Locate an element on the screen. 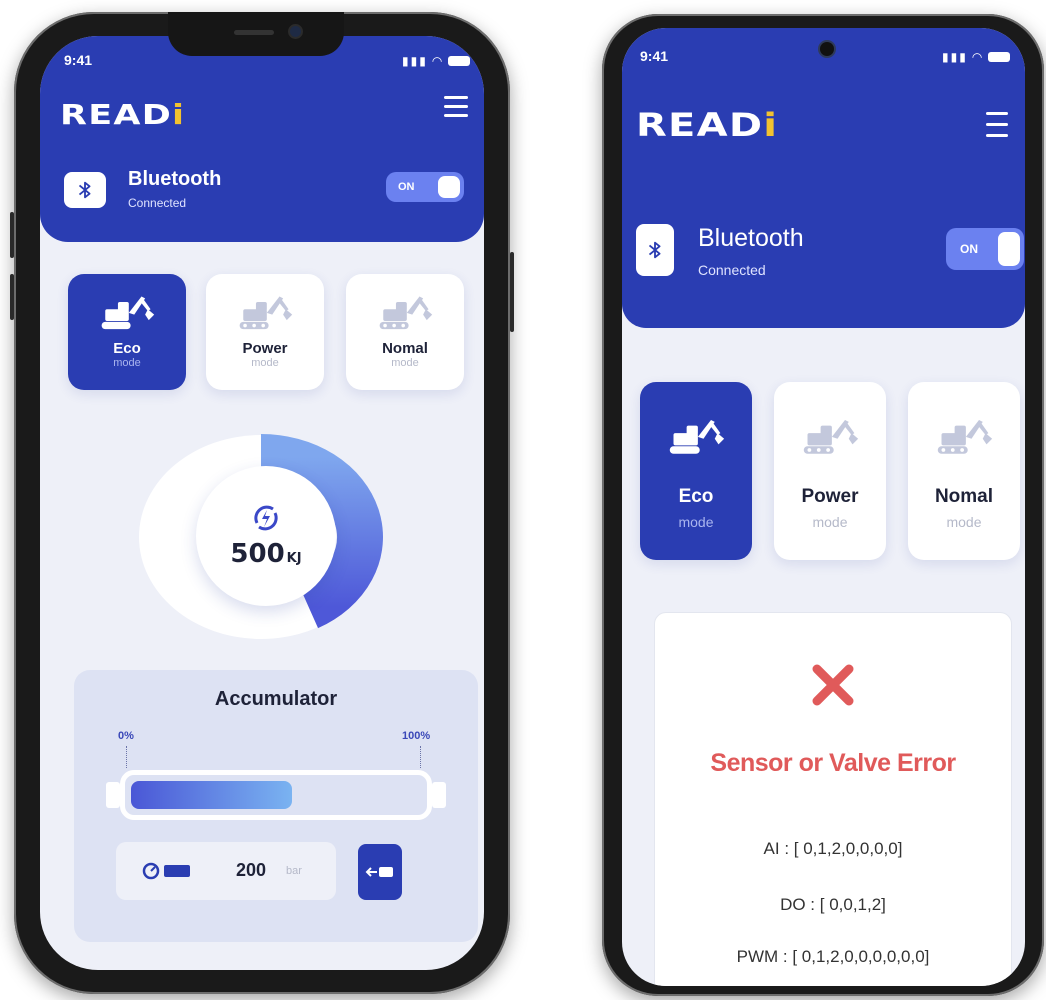 Image resolution: width=1046 pixels, height=1000 pixels. error-pwm-line: PWM : [ 0,1,2,0,0,0,0,0,0] is located at coordinates (833, 956).